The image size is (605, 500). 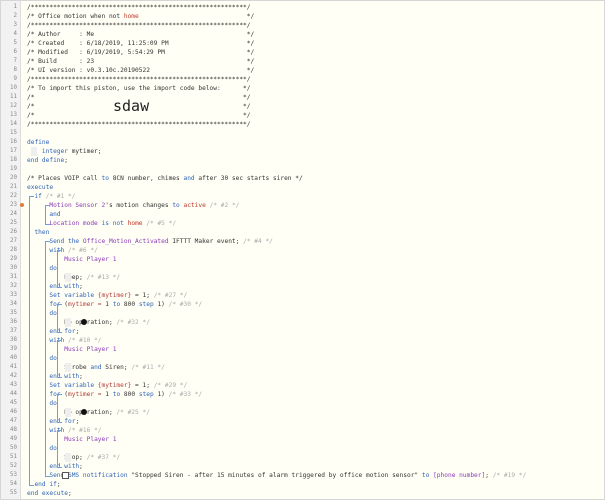 I want to click on code-line: 7 /* Build : 23 */, so click(x=301, y=61).